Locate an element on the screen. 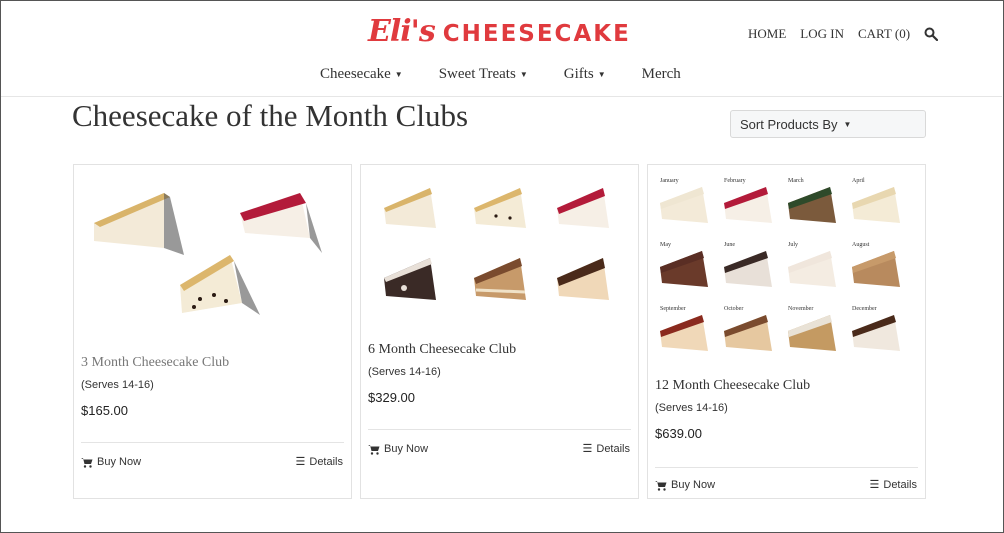 The image size is (1004, 533). chip-slice is located at coordinates (220, 285).